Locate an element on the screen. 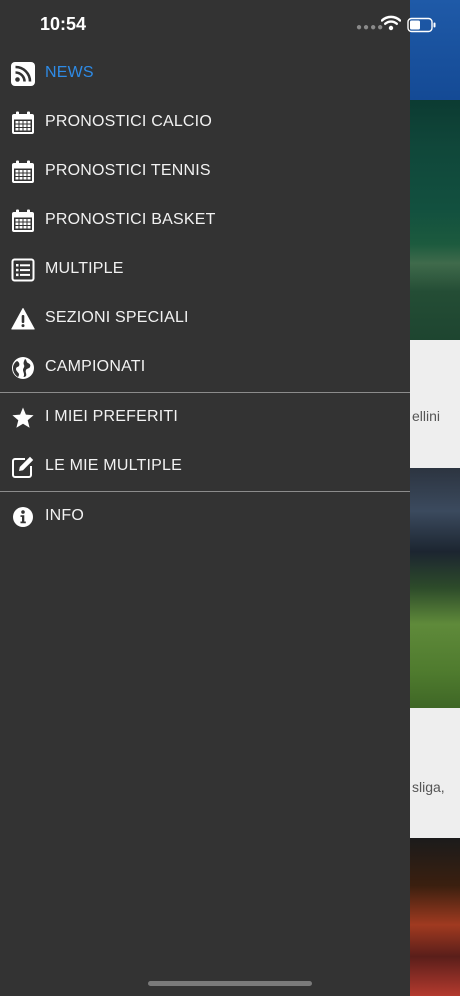  warning-icon is located at coordinates (23, 319).